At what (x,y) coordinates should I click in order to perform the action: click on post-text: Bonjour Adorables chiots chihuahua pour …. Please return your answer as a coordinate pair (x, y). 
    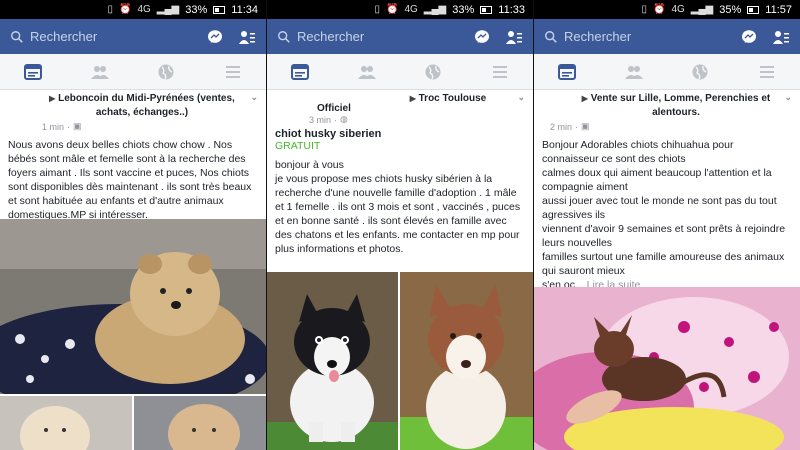
    Looking at the image, I should click on (667, 215).